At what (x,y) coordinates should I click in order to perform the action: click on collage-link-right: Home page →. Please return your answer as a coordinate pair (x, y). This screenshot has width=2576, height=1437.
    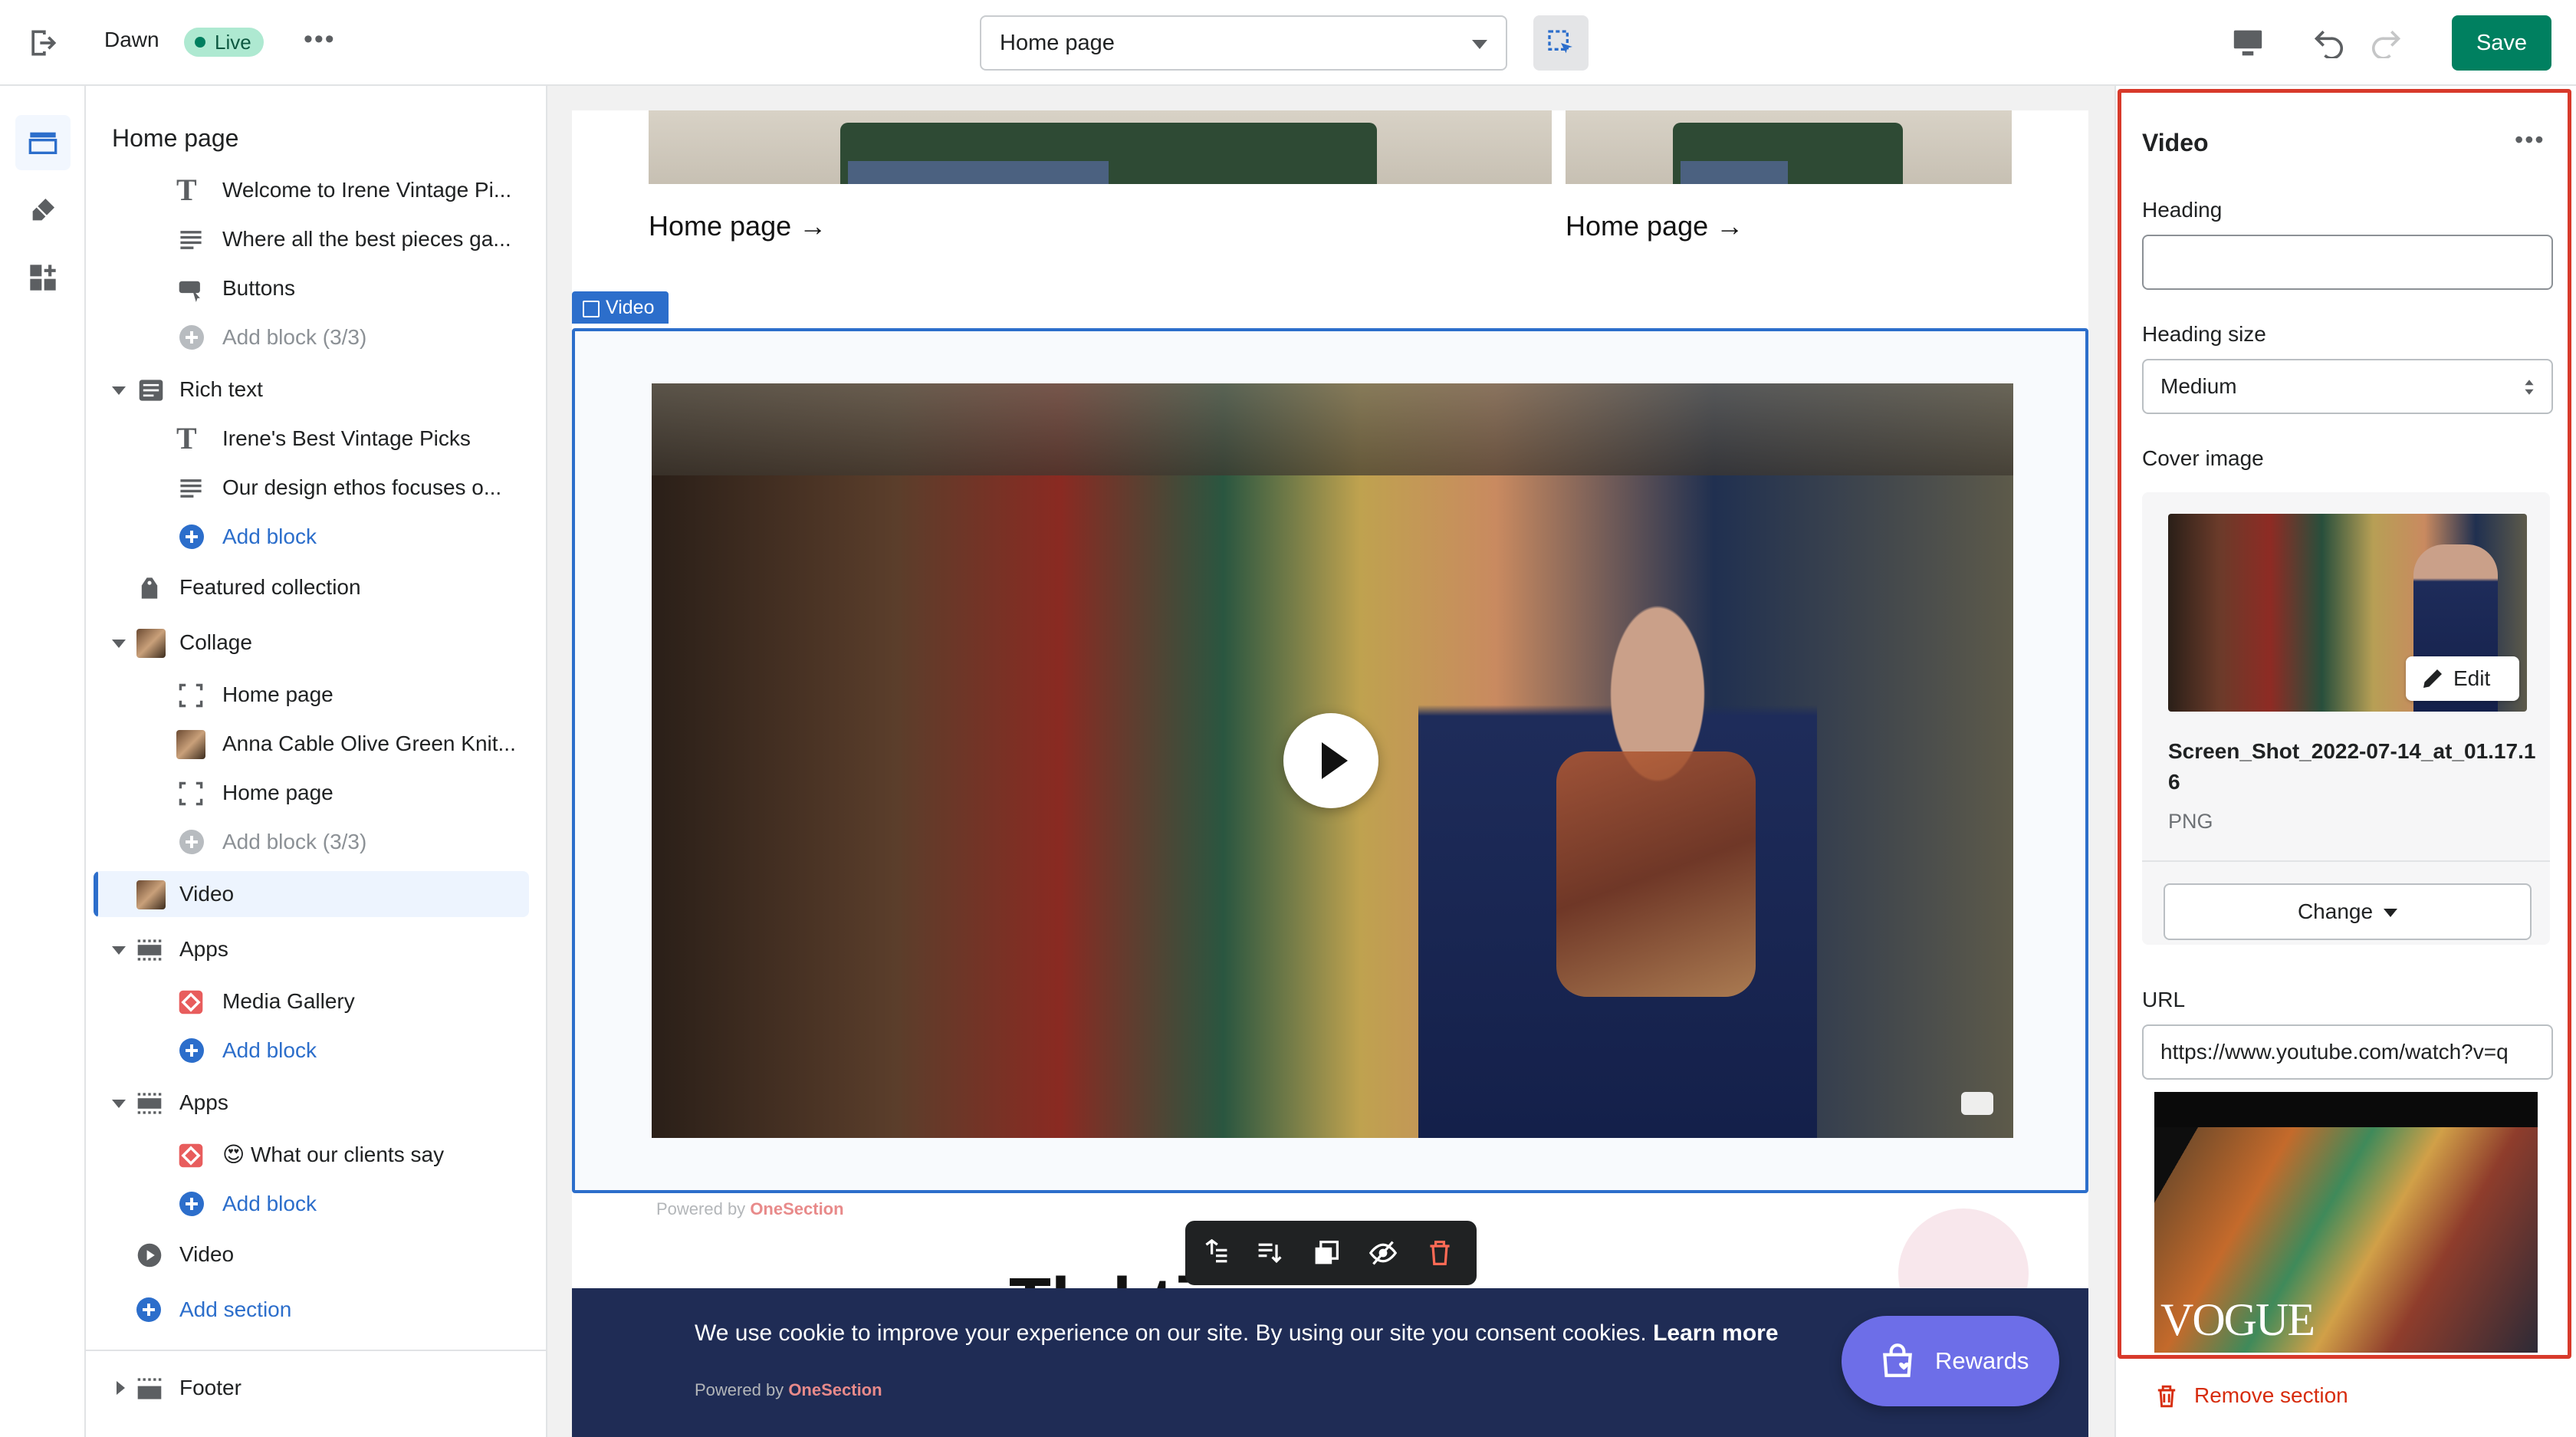
    Looking at the image, I should click on (1654, 226).